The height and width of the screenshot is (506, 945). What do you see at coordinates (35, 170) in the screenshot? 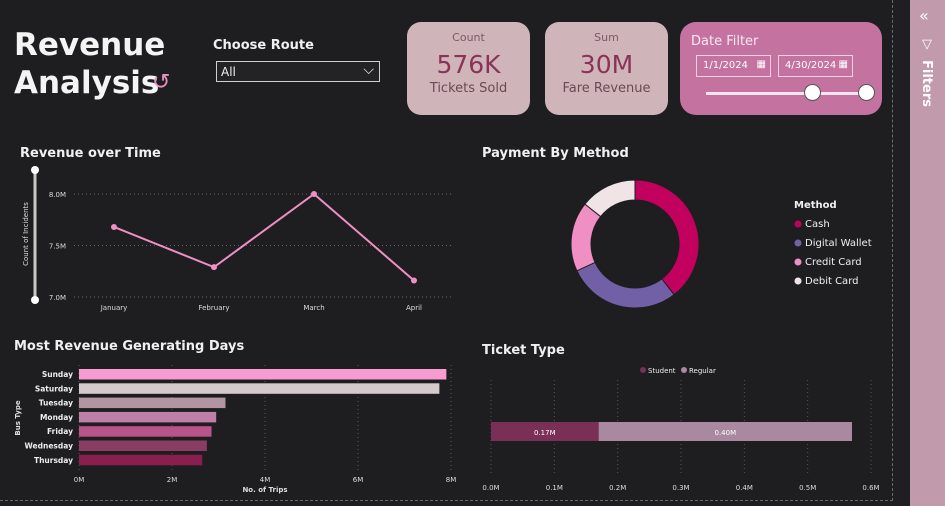
I see `y-slider-top-handle` at bounding box center [35, 170].